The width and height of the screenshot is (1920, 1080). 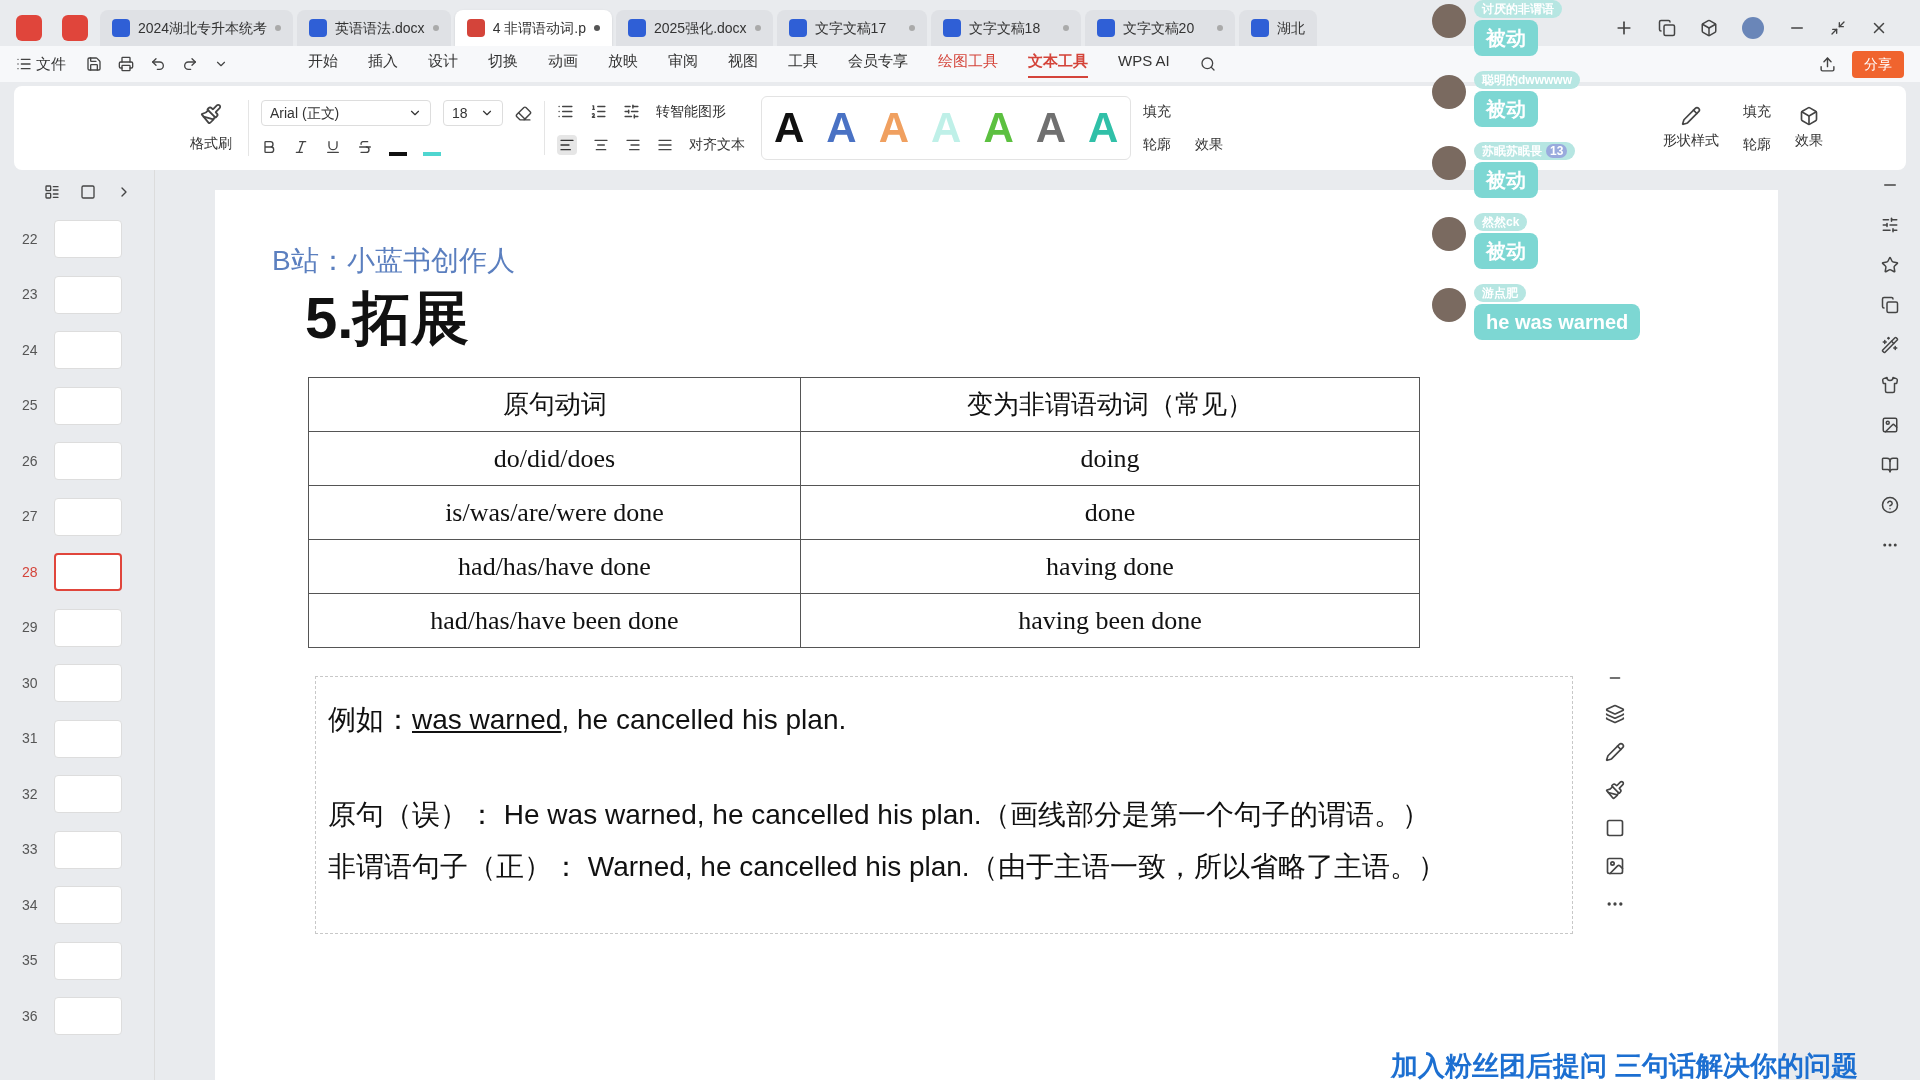 I want to click on table-cell: having been done, so click(x=1110, y=620).